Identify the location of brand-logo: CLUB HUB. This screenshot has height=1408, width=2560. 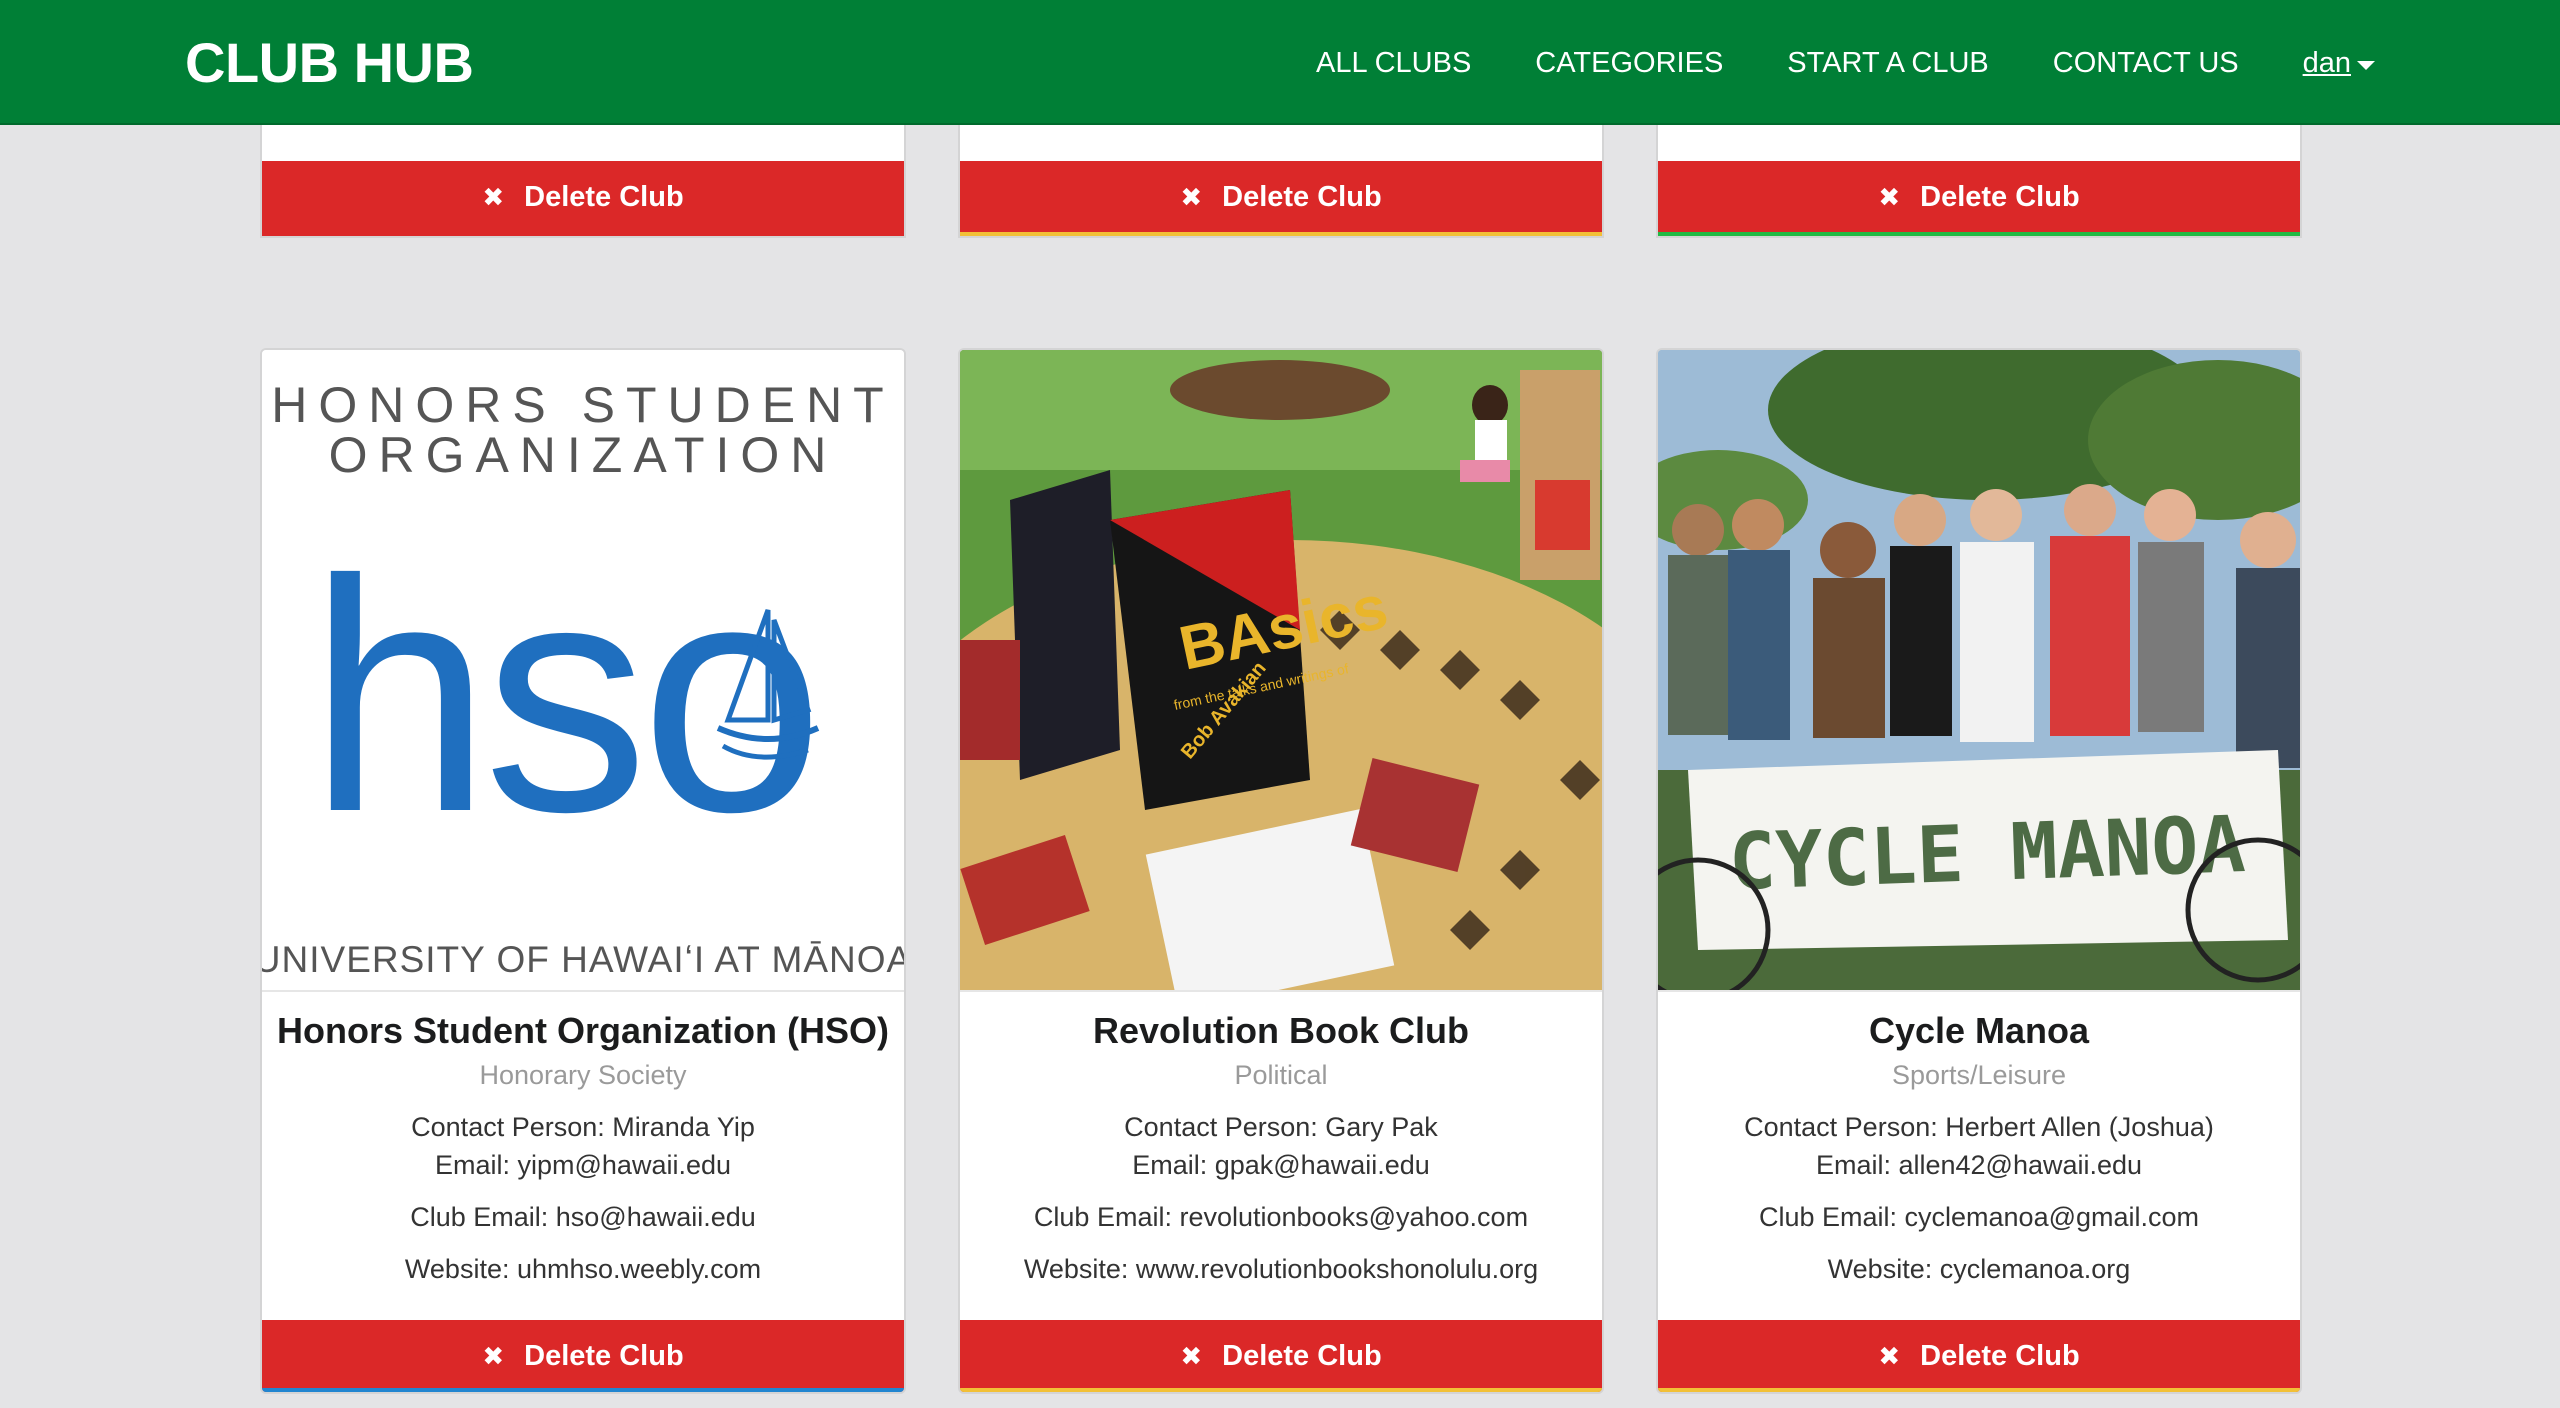
(329, 63).